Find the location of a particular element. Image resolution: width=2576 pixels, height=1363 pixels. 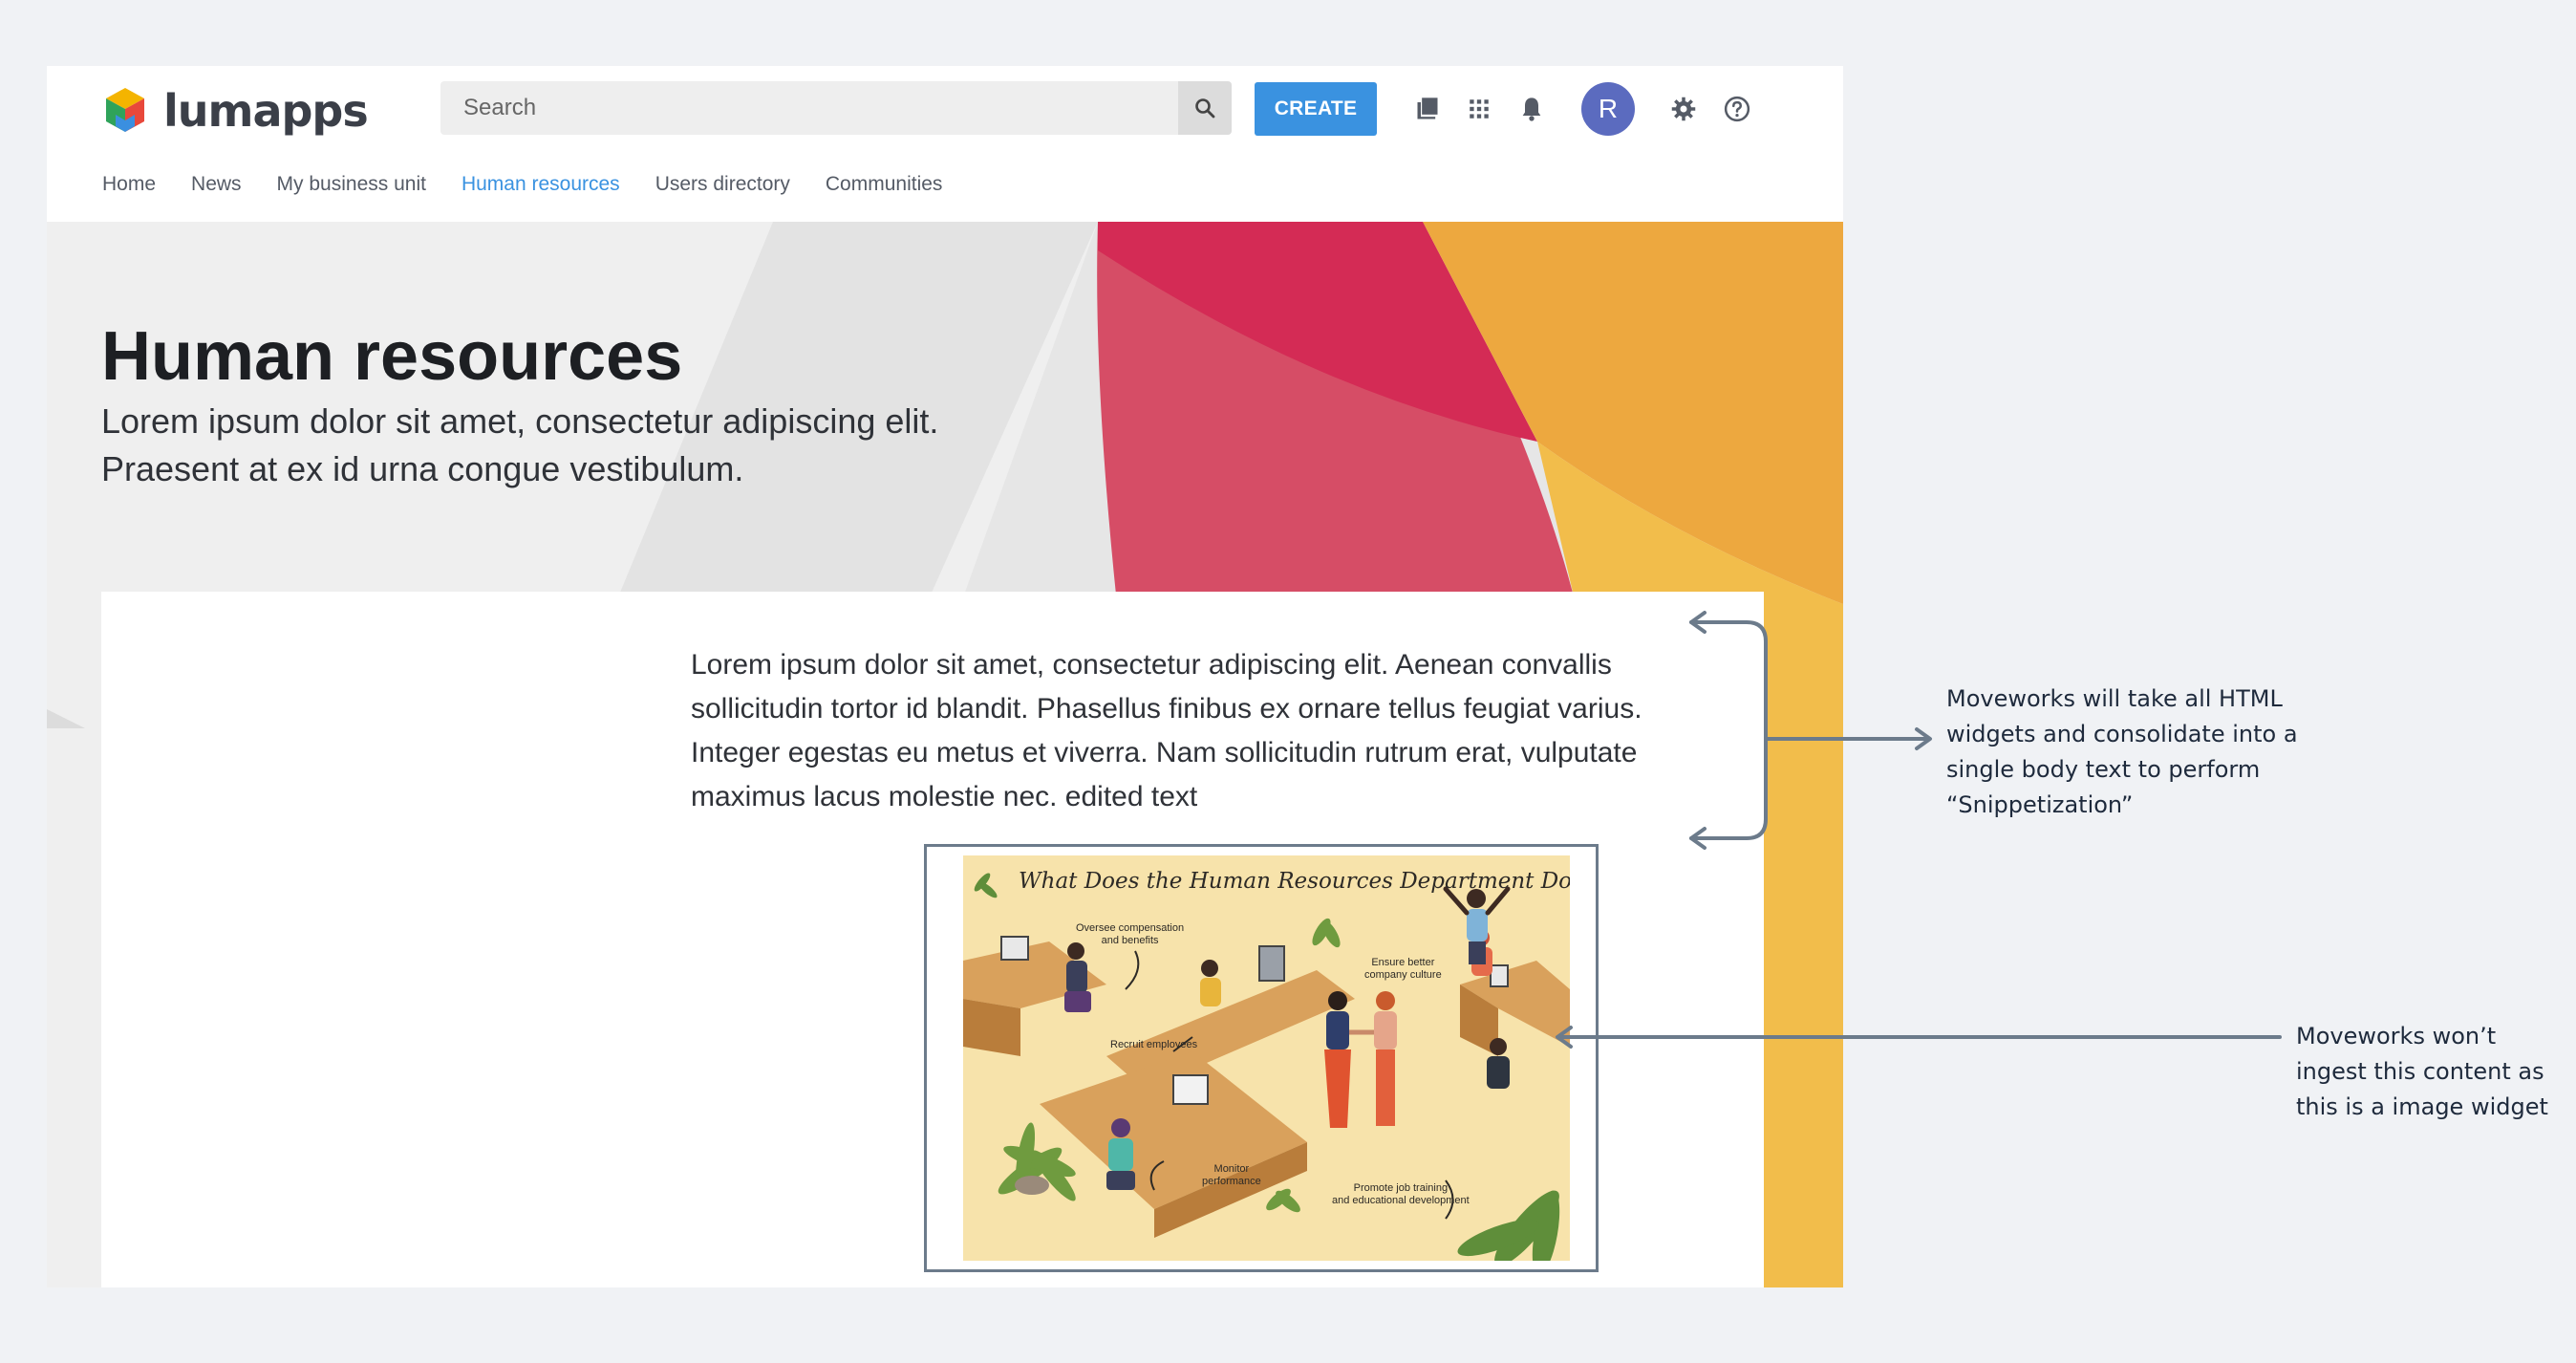

apps-grid-icon is located at coordinates (1479, 109).